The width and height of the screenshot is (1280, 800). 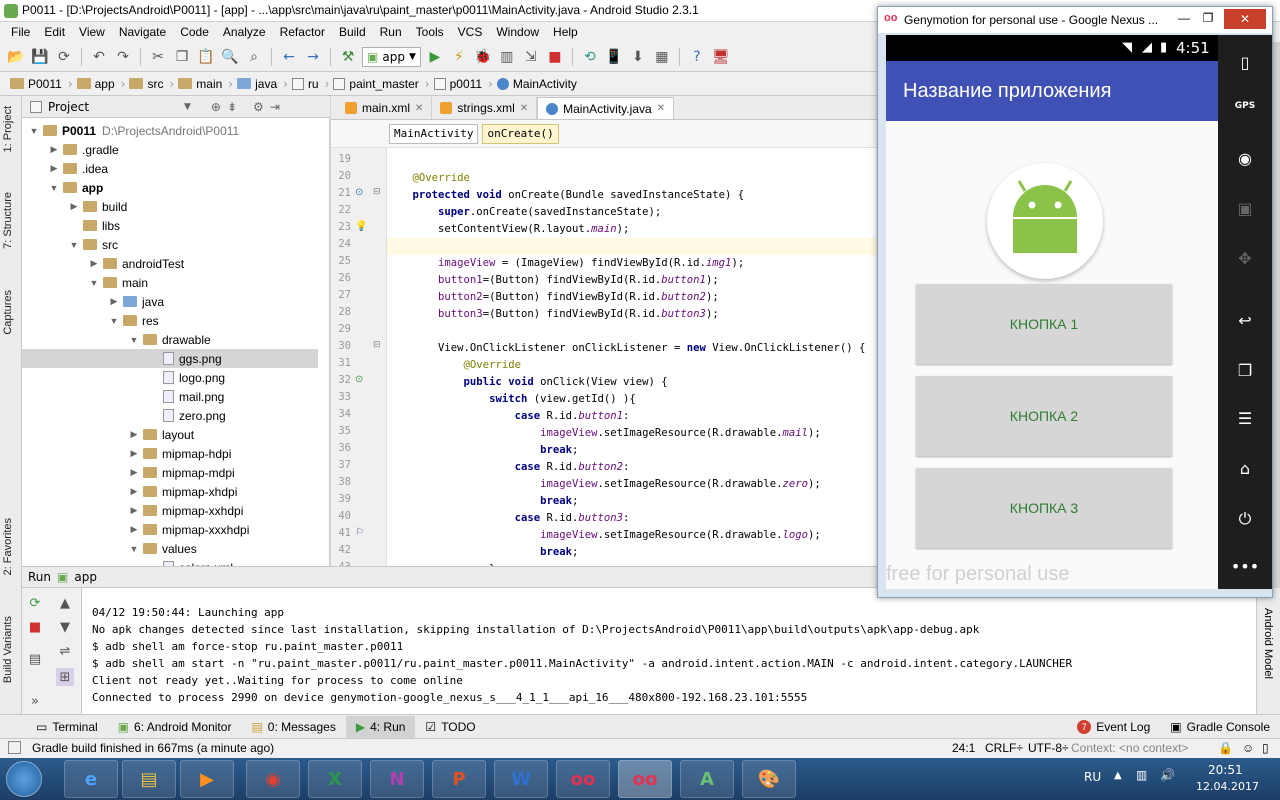 I want to click on project-structure-icon: ▦, so click(x=662, y=57).